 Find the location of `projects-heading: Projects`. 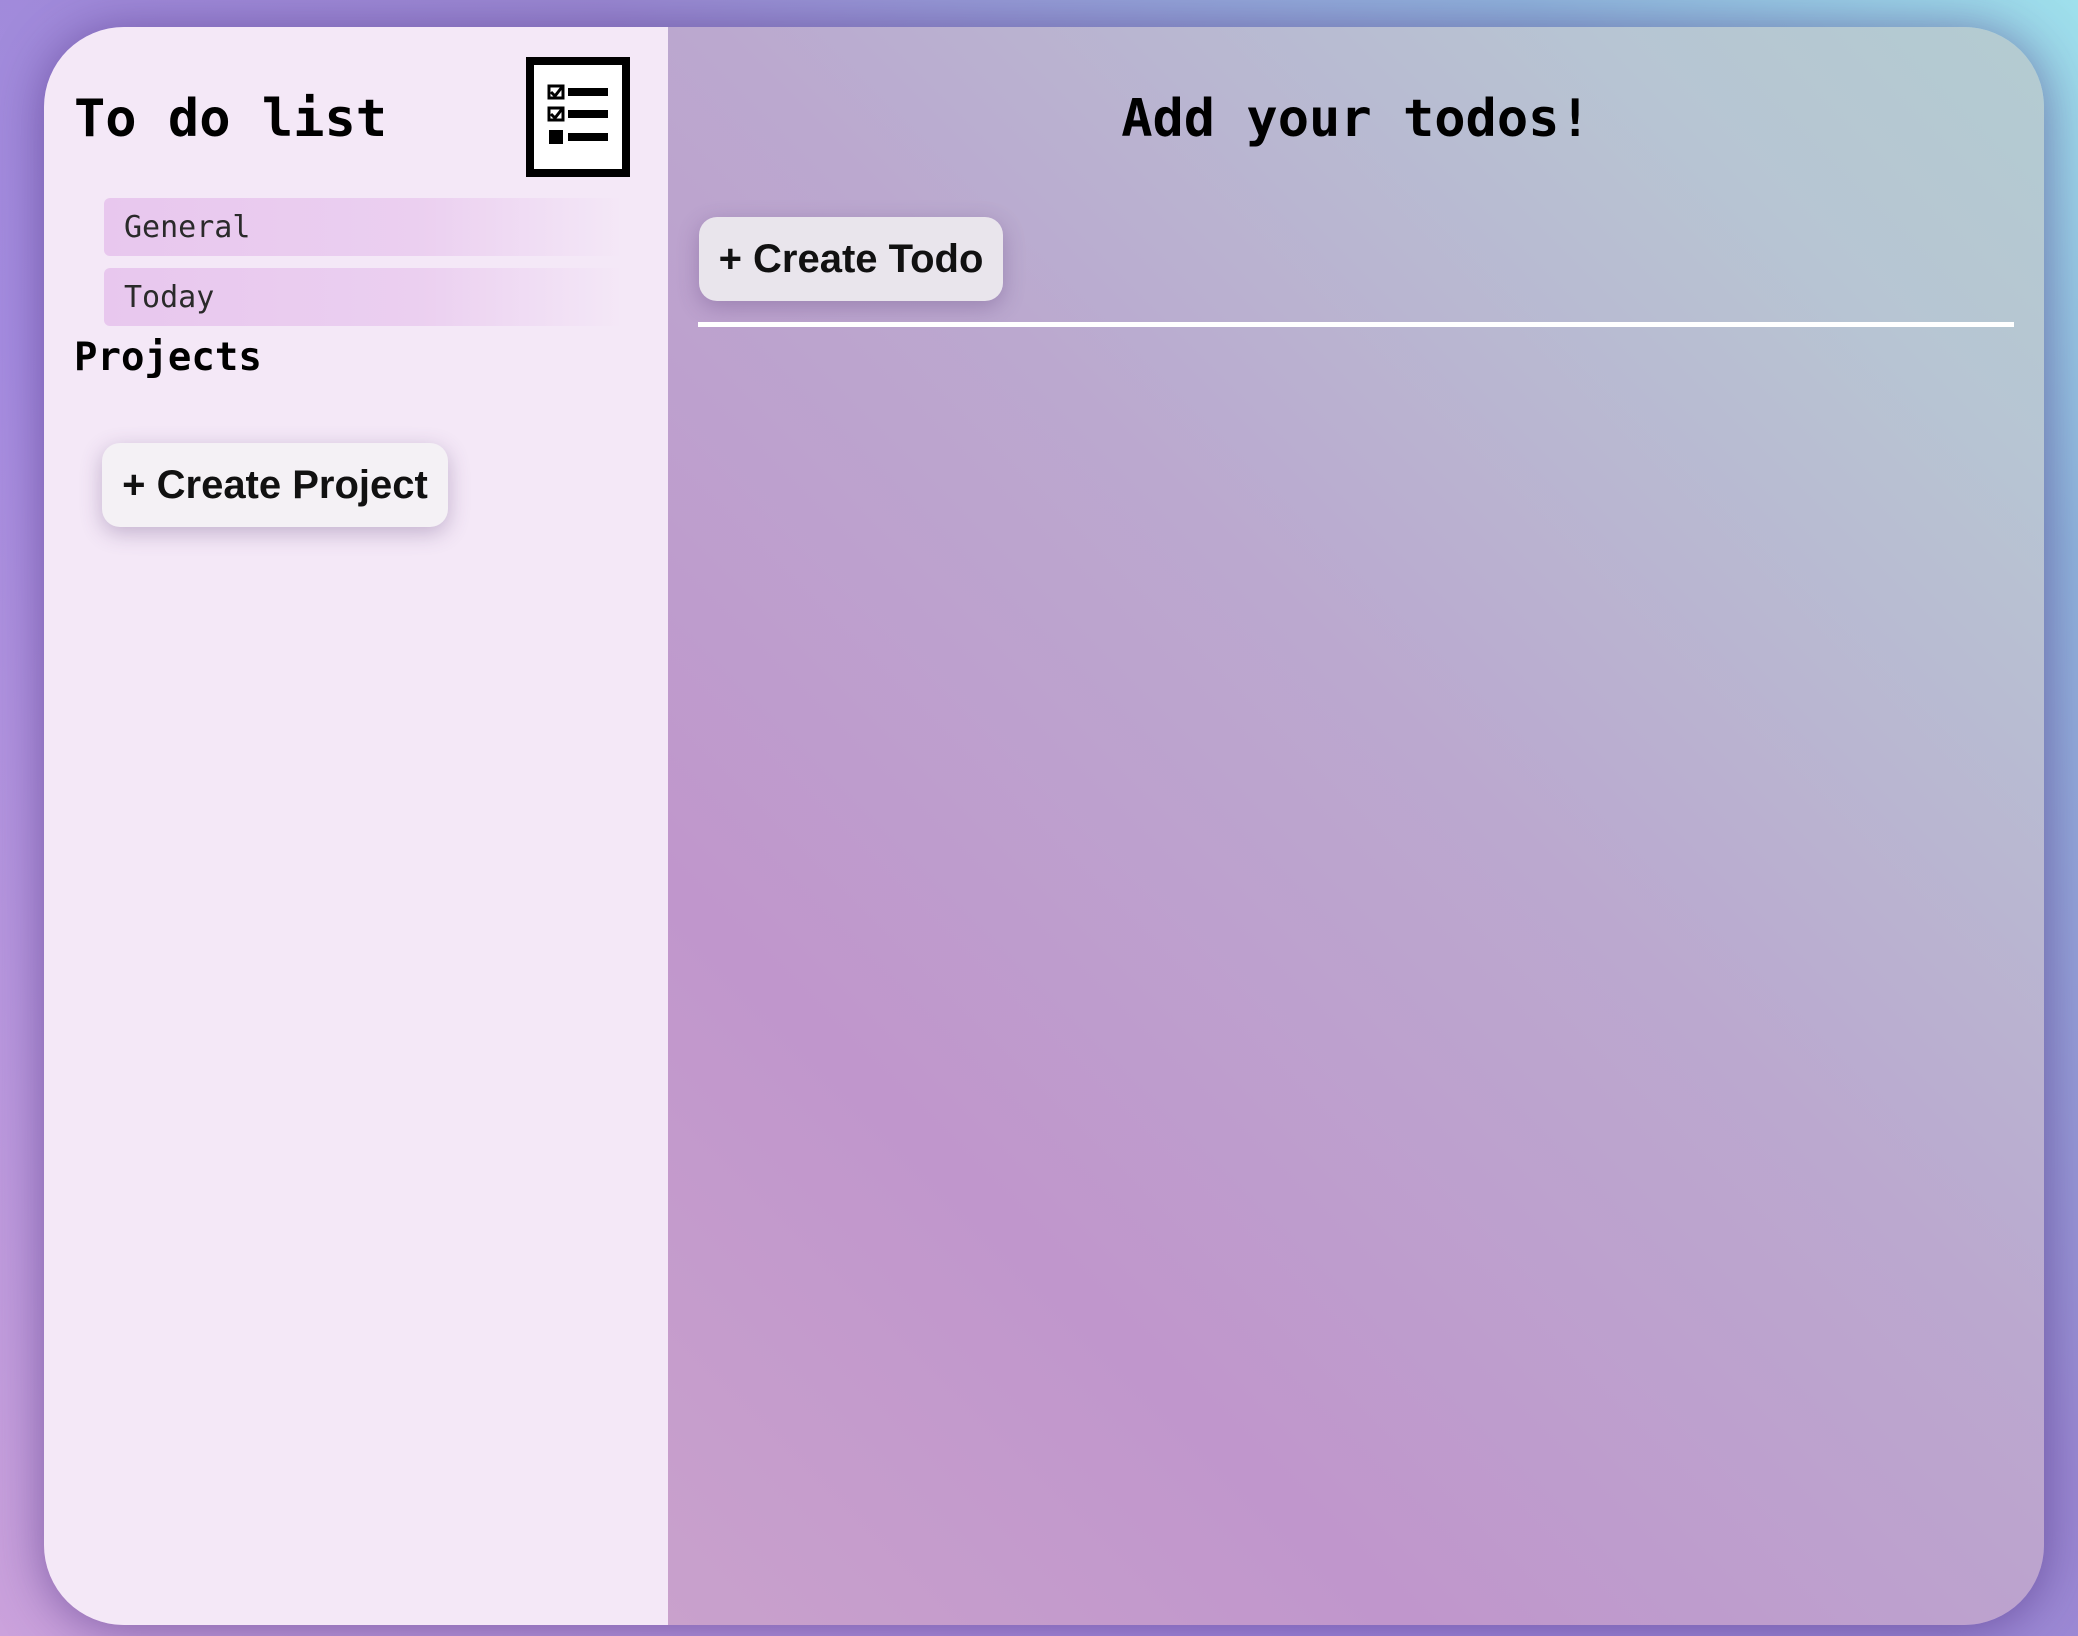

projects-heading: Projects is located at coordinates (168, 357).